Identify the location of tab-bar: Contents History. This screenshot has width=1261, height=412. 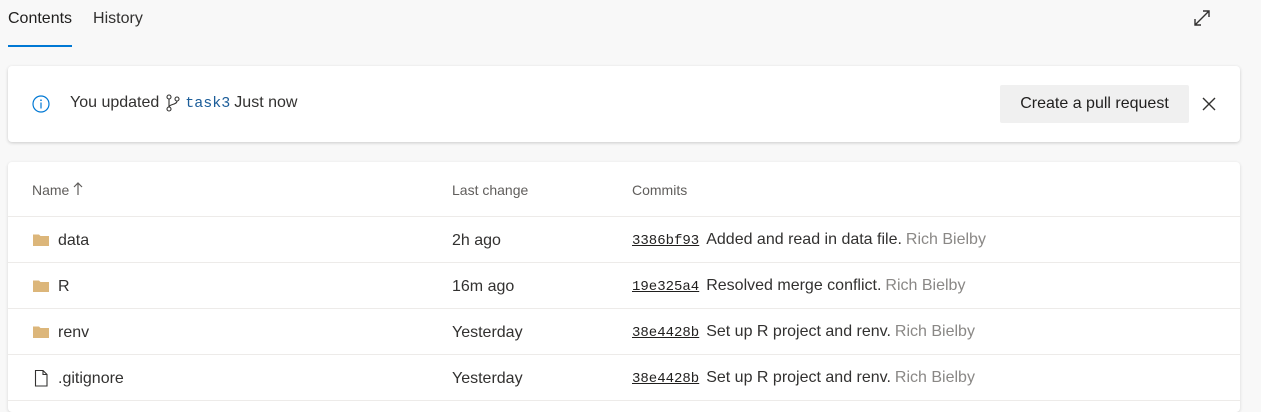
(86, 23).